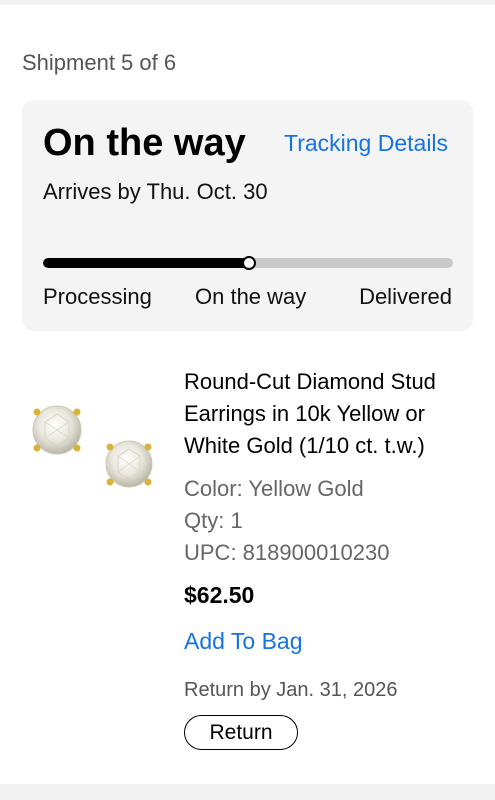 This screenshot has width=495, height=800. I want to click on status-title: On the way, so click(144, 143).